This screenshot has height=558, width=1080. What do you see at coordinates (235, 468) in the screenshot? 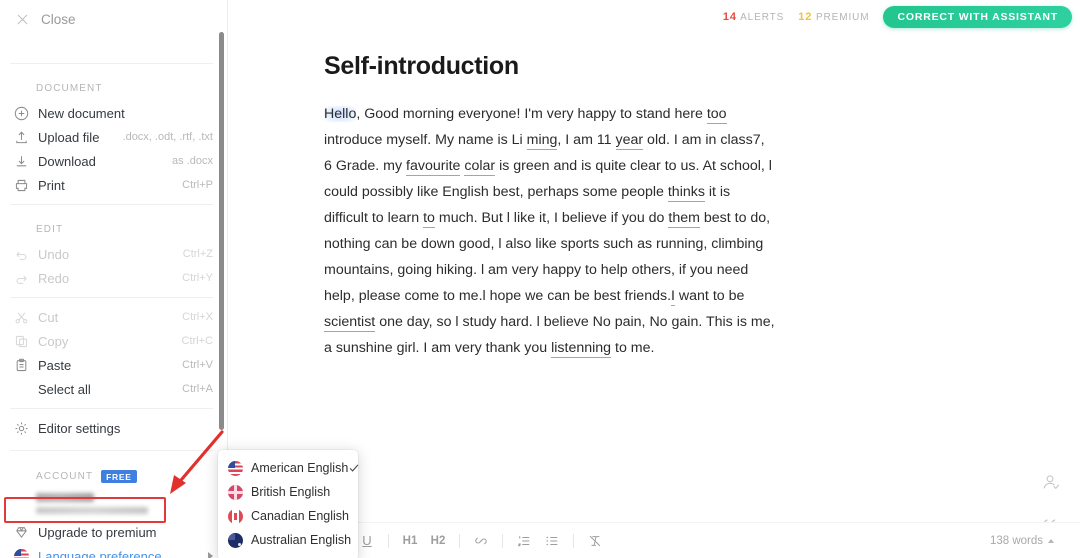
I see `us-flag-icon` at bounding box center [235, 468].